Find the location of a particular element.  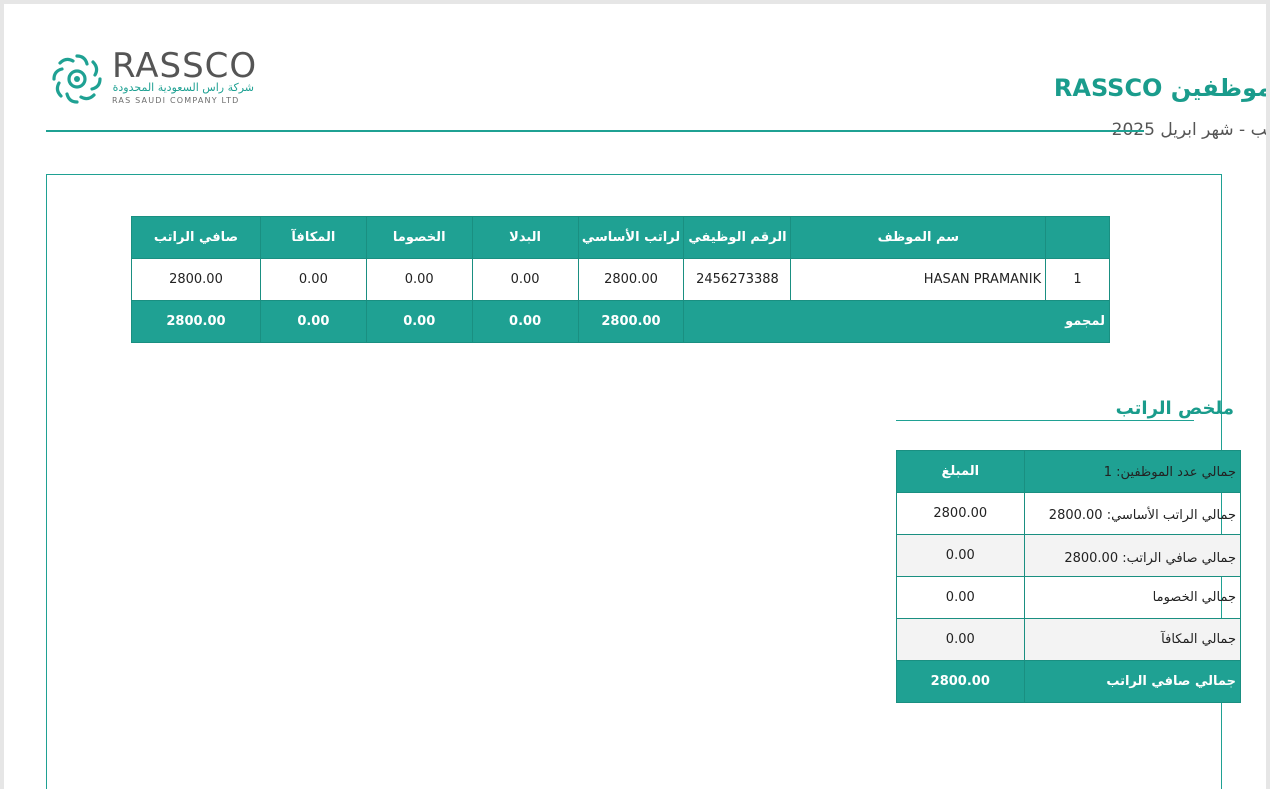

summary-grand-amount: 2800.00 is located at coordinates (960, 681).